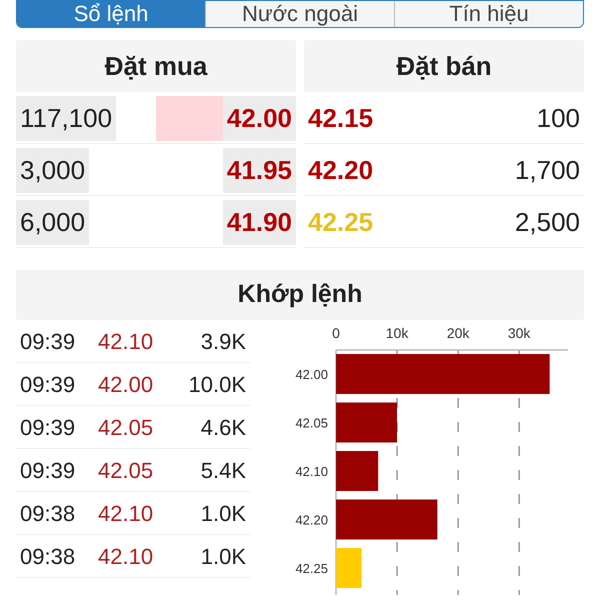  What do you see at coordinates (259, 118) in the screenshot?
I see `bid-price: 42.00` at bounding box center [259, 118].